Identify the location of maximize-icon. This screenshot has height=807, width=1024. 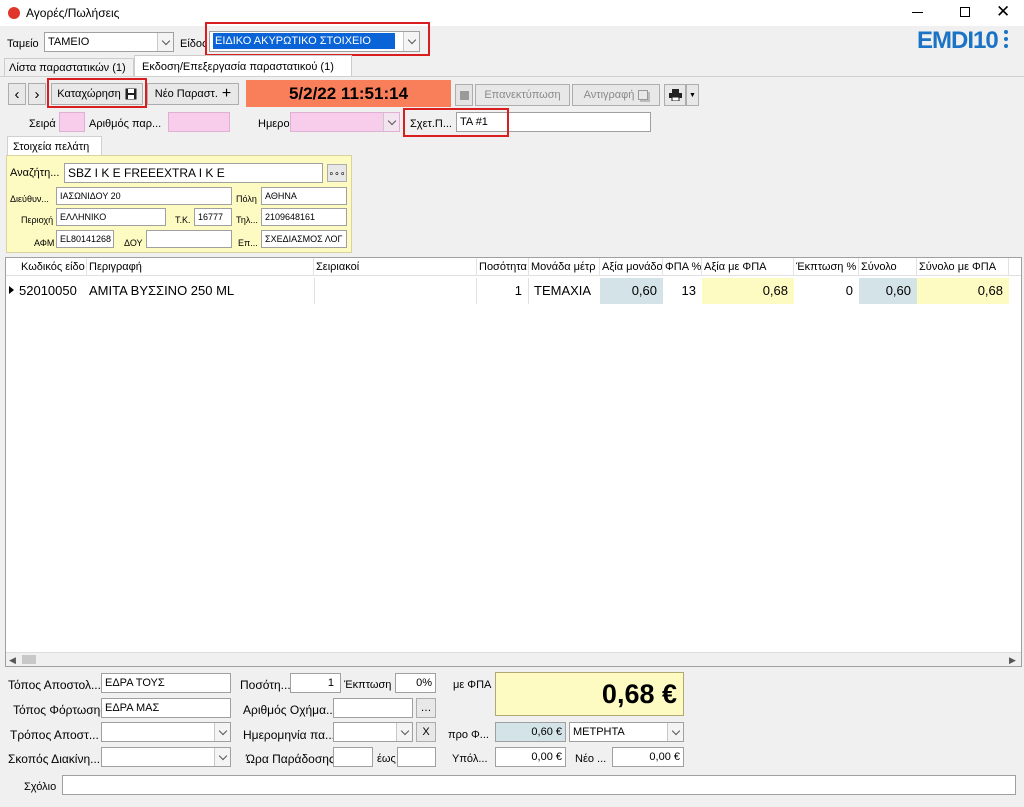
(965, 12).